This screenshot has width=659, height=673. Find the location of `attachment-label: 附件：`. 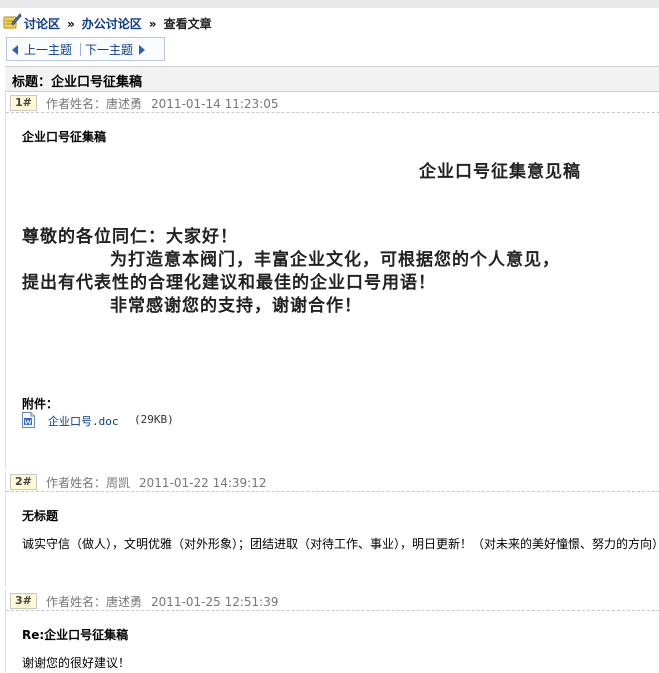

attachment-label: 附件： is located at coordinates (40, 404).